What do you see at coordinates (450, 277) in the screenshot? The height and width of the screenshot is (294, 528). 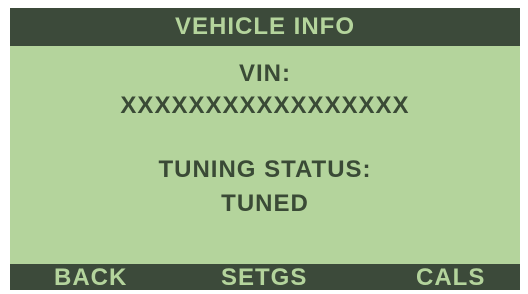 I see `cals-button: CALS` at bounding box center [450, 277].